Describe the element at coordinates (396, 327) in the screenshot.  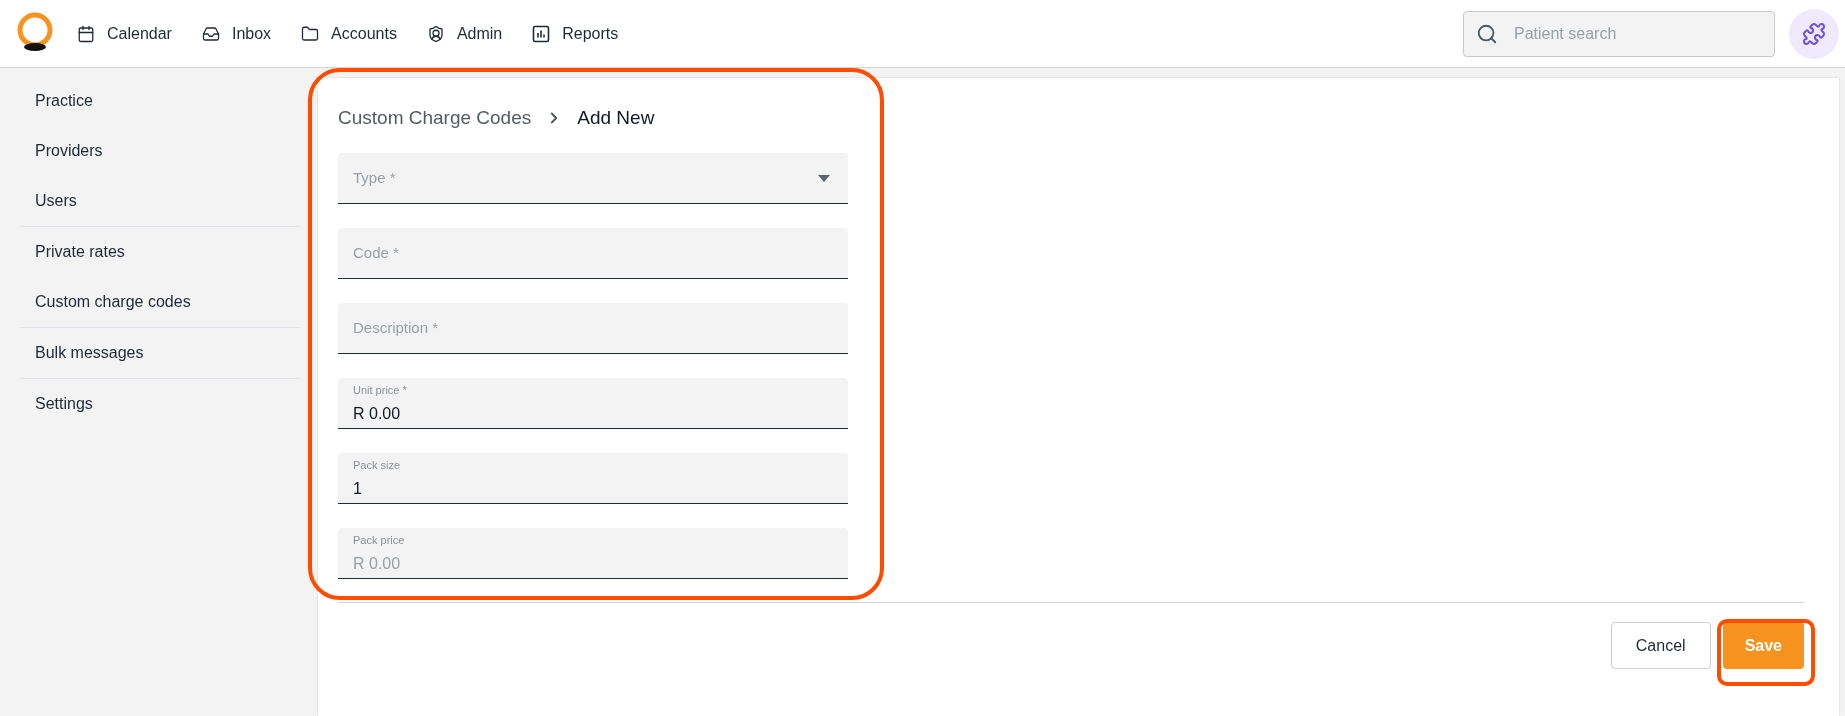
I see `field-label: Description *` at that location.